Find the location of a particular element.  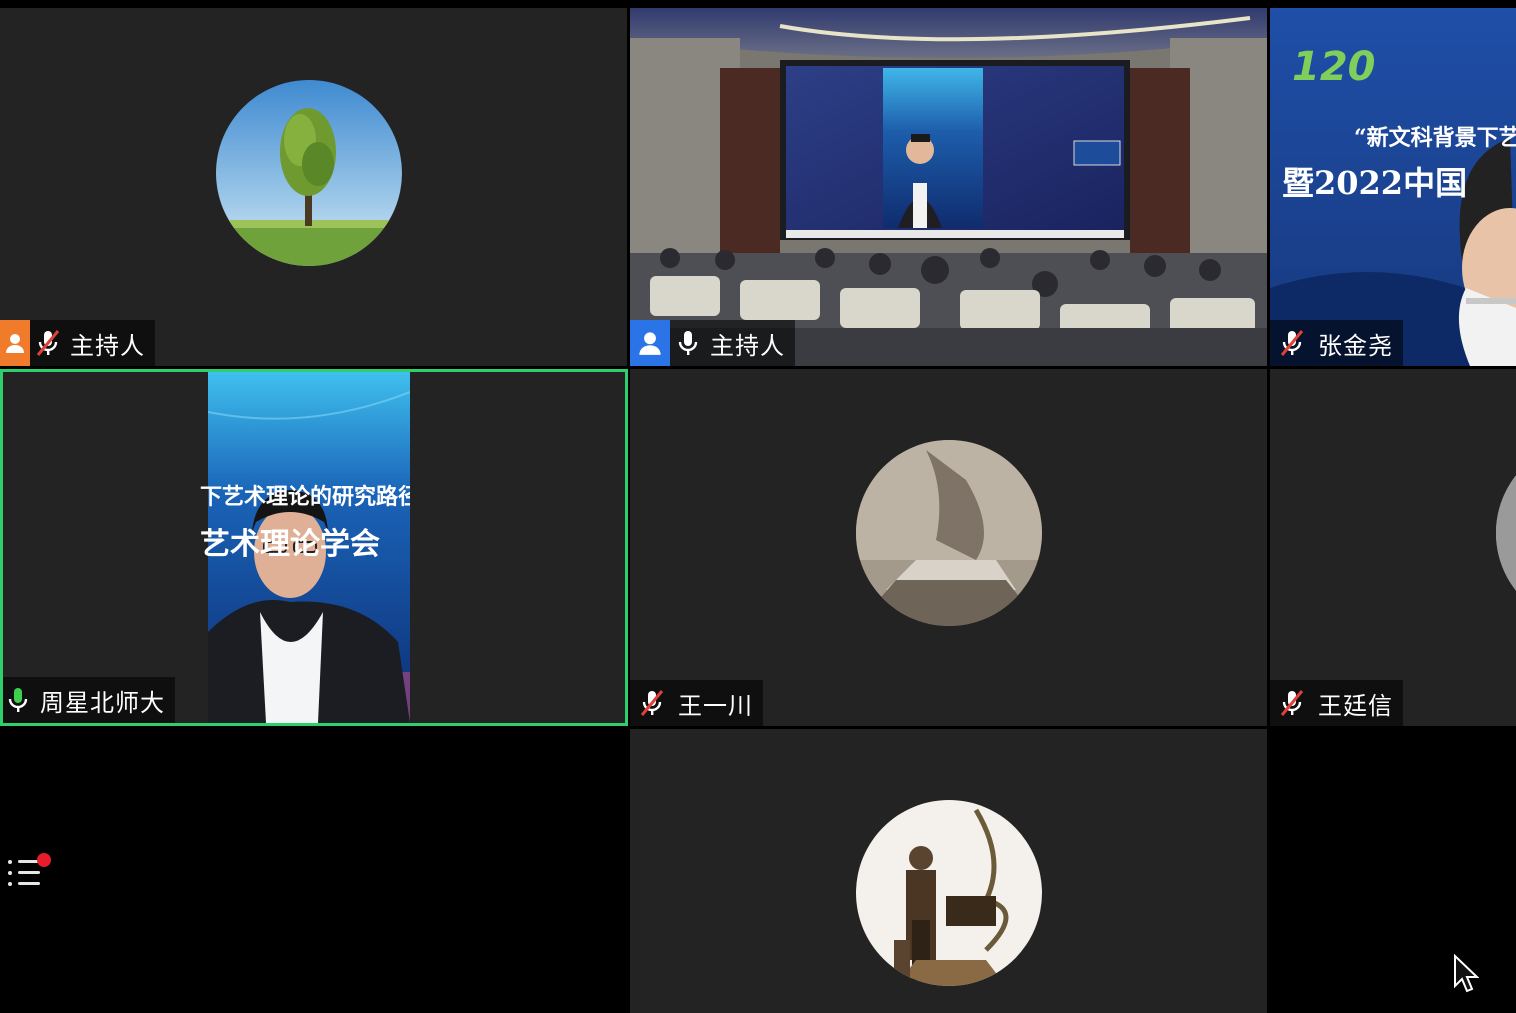

participant-name: 王一川 is located at coordinates (715, 705).